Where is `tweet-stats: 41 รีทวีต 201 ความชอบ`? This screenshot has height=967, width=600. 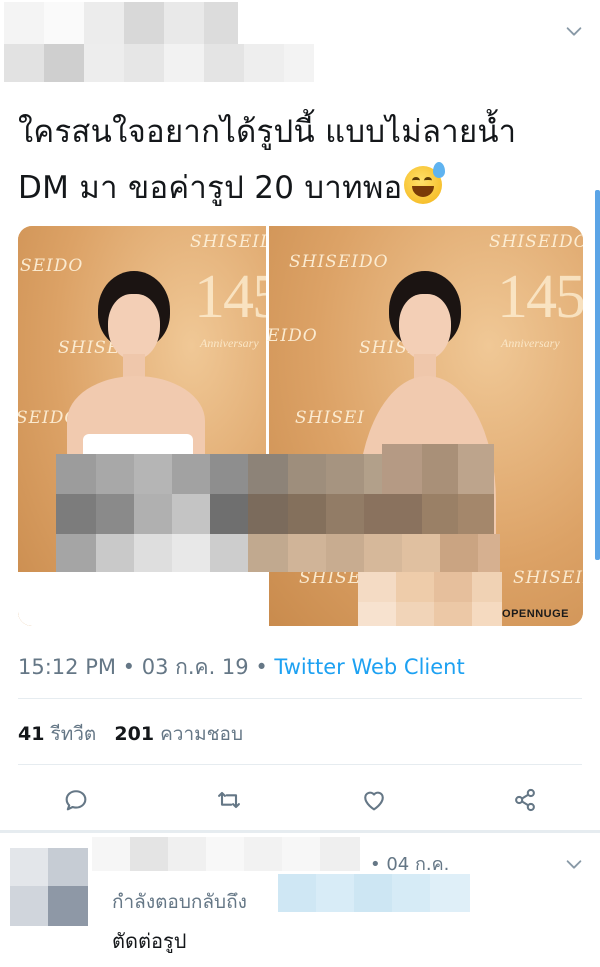 tweet-stats: 41 รีทวีต 201 ความชอบ is located at coordinates (130, 734).